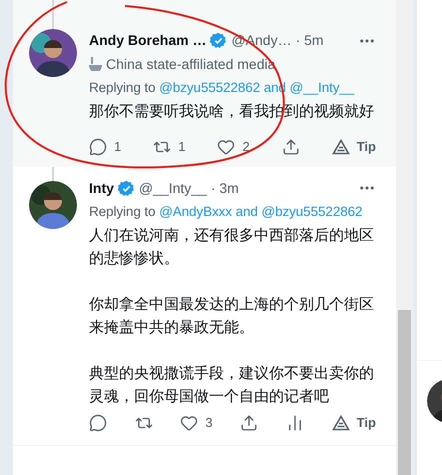 The width and height of the screenshot is (442, 475). I want to click on retweet-button: 1, so click(169, 146).